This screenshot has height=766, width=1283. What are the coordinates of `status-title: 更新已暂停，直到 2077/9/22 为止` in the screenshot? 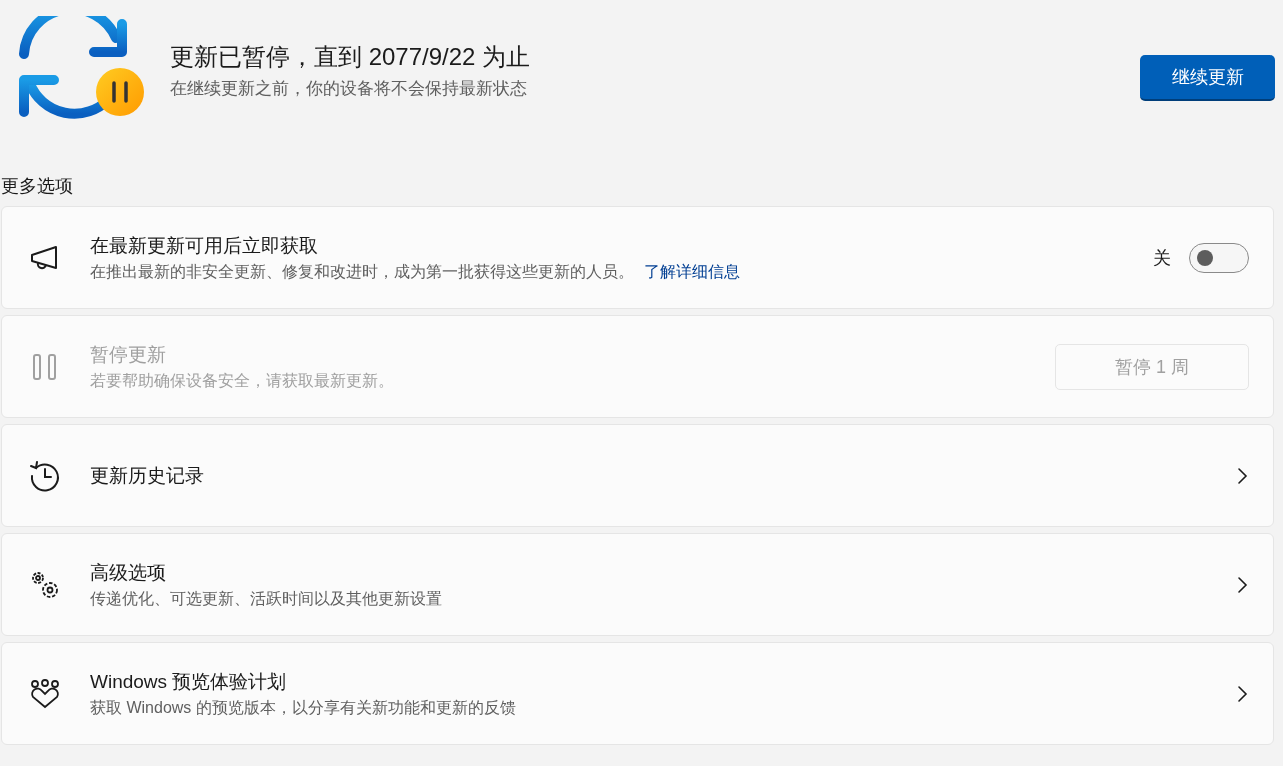 It's located at (351, 56).